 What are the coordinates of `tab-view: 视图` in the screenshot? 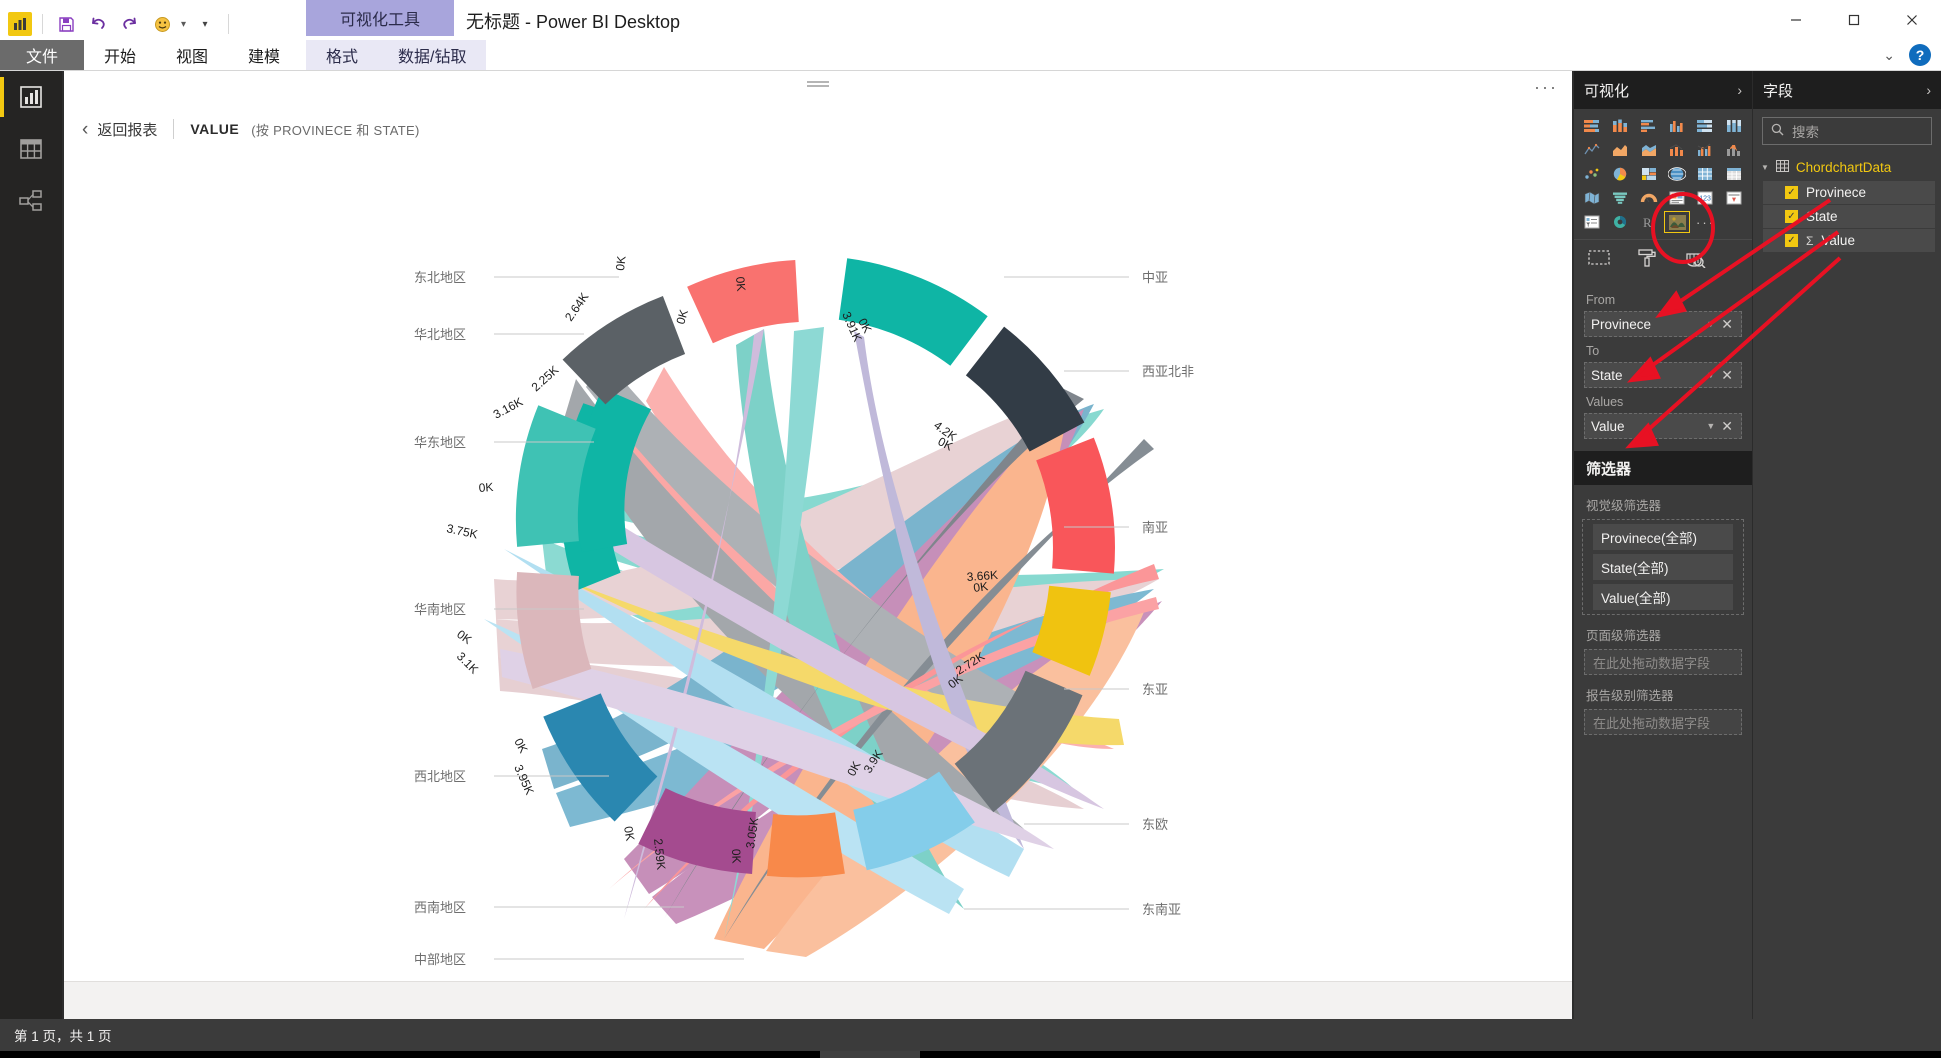 It's located at (192, 55).